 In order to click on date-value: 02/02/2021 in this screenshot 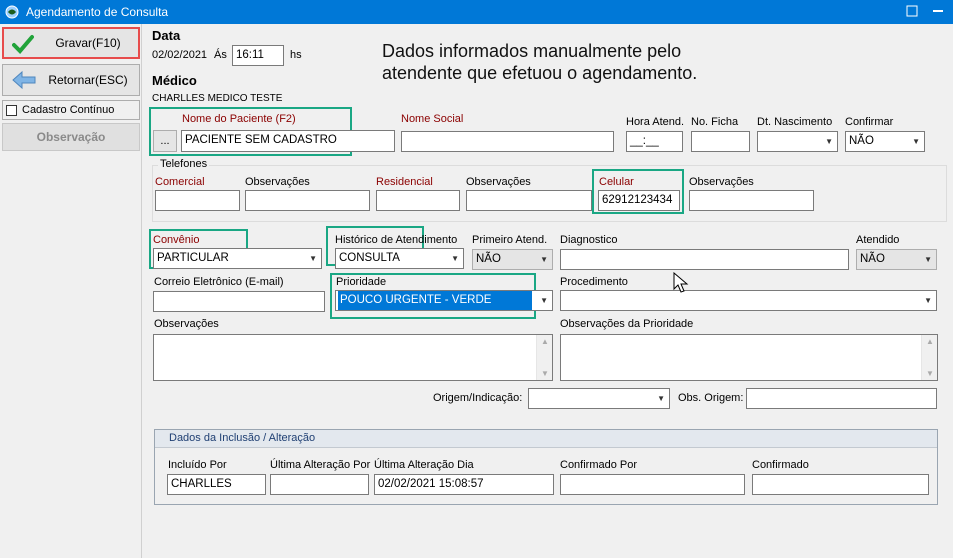, I will do `click(180, 55)`.